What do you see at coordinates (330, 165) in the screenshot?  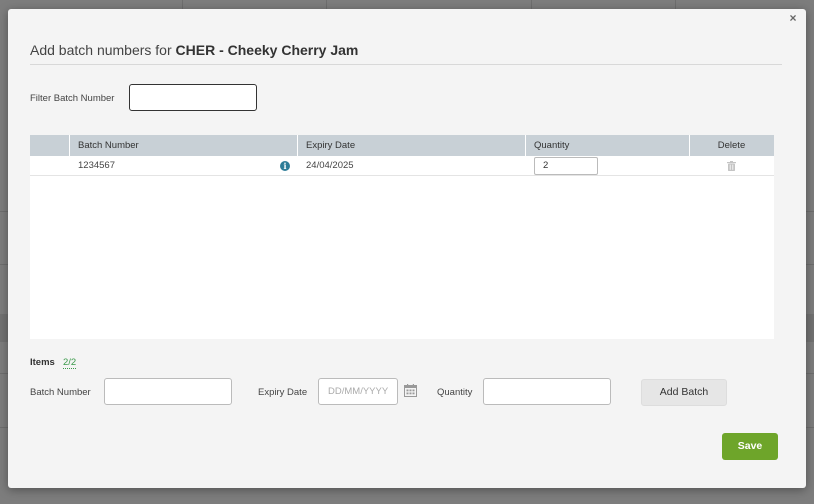 I see `cell-expiry-date: 24/04/2025` at bounding box center [330, 165].